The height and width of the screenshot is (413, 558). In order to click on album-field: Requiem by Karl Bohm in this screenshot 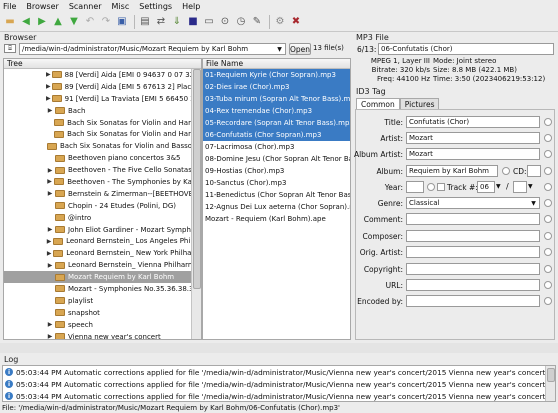, I will do `click(452, 171)`.